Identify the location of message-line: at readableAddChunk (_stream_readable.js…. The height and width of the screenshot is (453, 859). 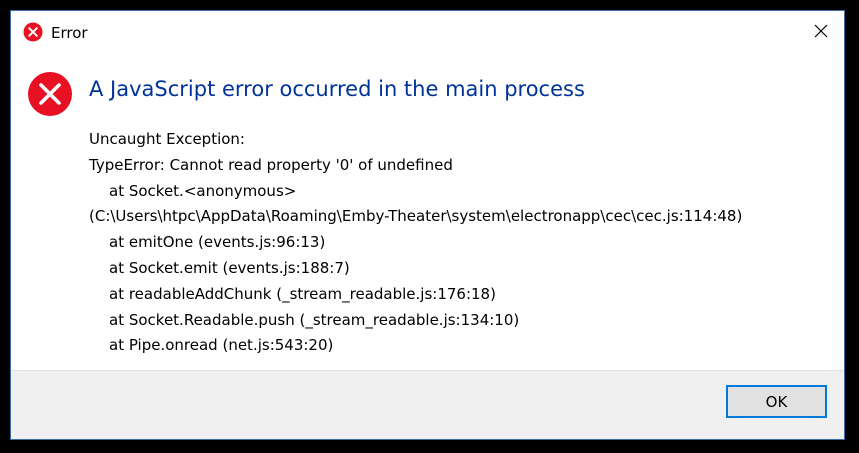
(302, 293).